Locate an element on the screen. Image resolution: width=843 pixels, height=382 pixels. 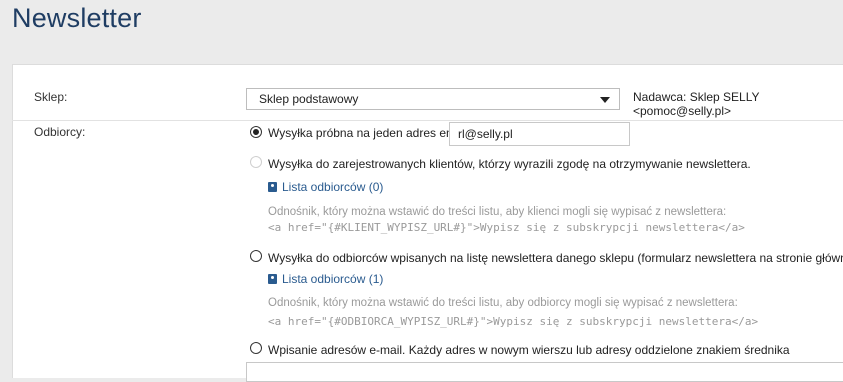
page-title: Newsletter is located at coordinates (77, 18).